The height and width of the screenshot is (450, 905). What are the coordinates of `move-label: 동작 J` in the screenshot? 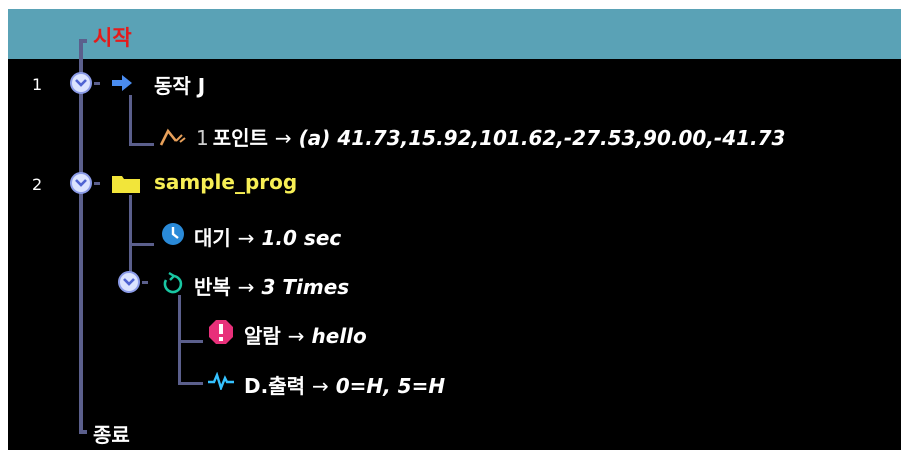 It's located at (179, 84).